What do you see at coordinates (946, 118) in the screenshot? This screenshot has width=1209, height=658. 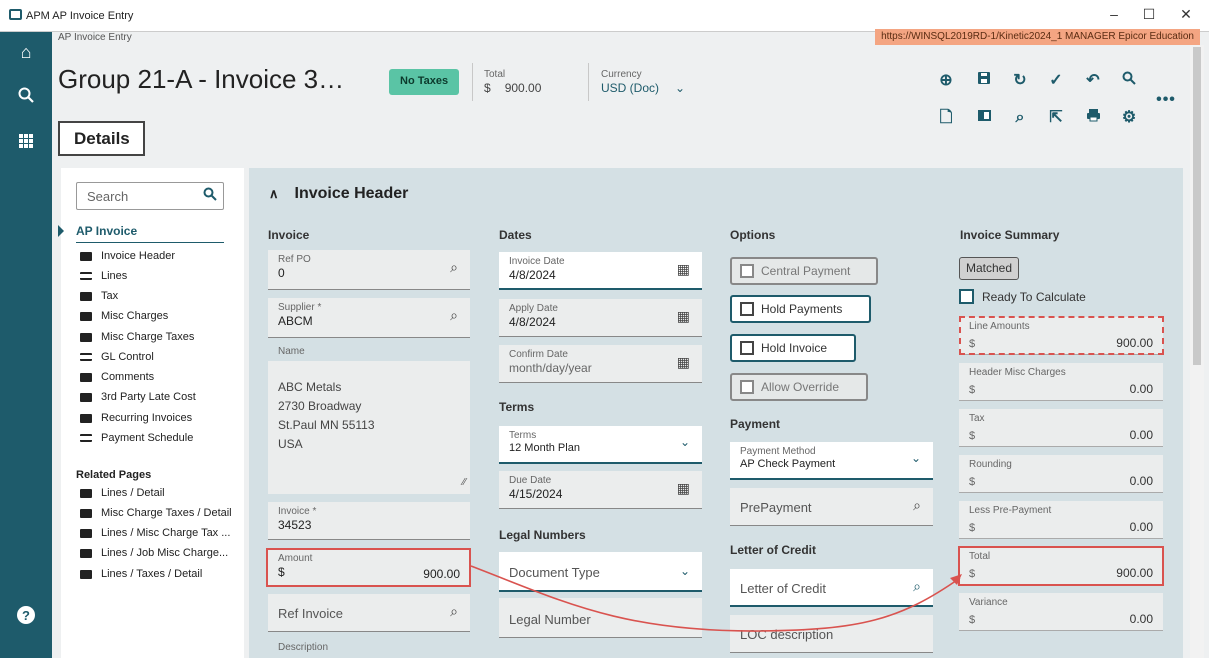 I see `new-document-icon: 🗋` at bounding box center [946, 118].